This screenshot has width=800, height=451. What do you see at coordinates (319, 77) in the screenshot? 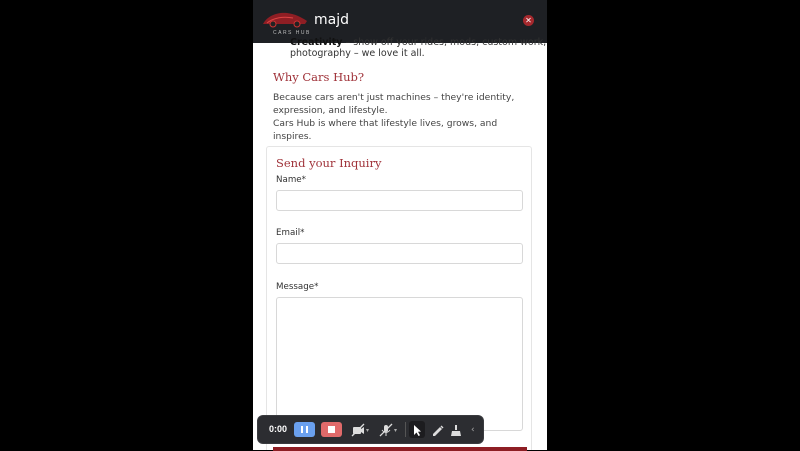
I see `section-title: Why Cars Hub?` at bounding box center [319, 77].